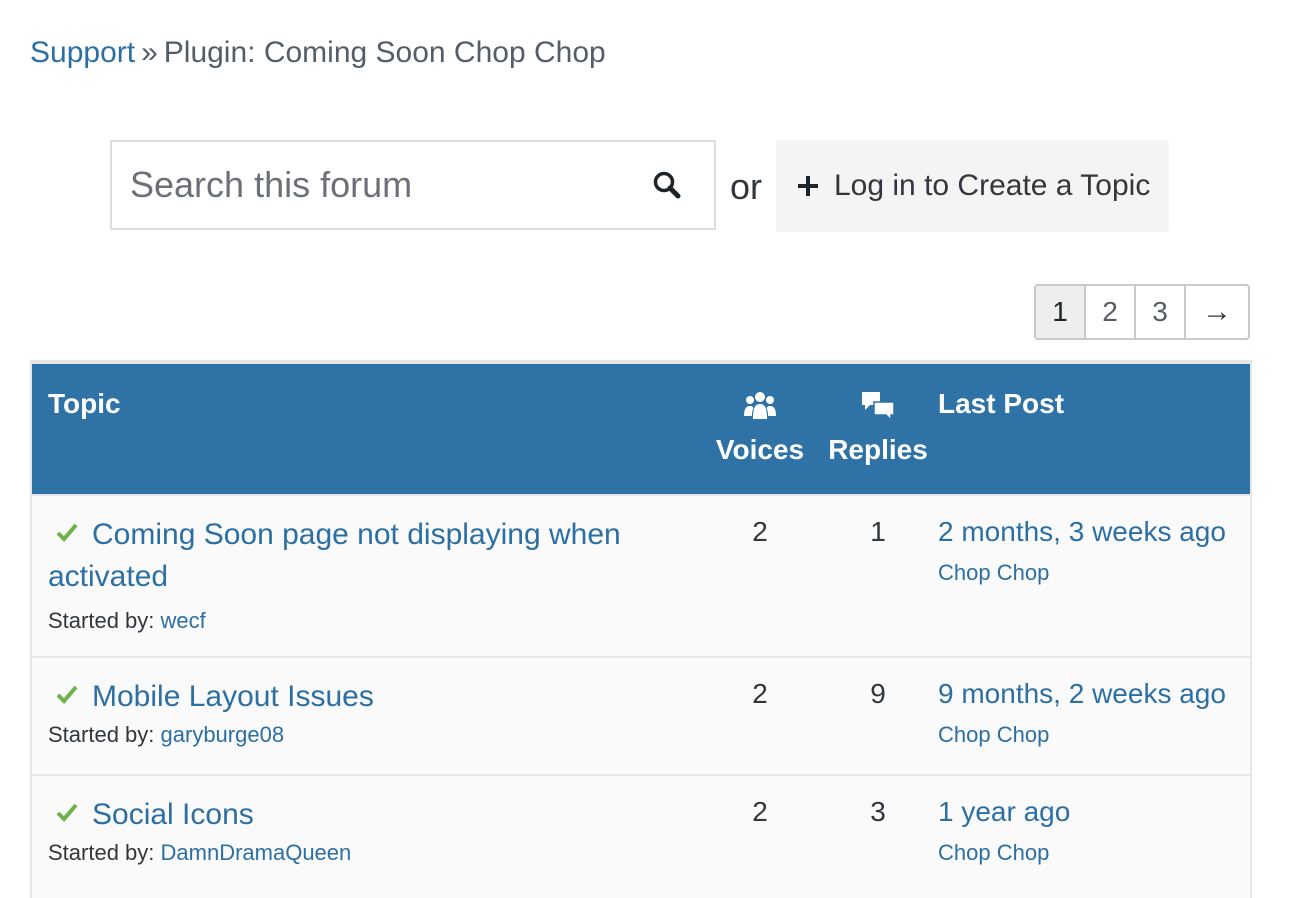 The image size is (1296, 898). What do you see at coordinates (878, 449) in the screenshot?
I see `header-replies-label: Replies` at bounding box center [878, 449].